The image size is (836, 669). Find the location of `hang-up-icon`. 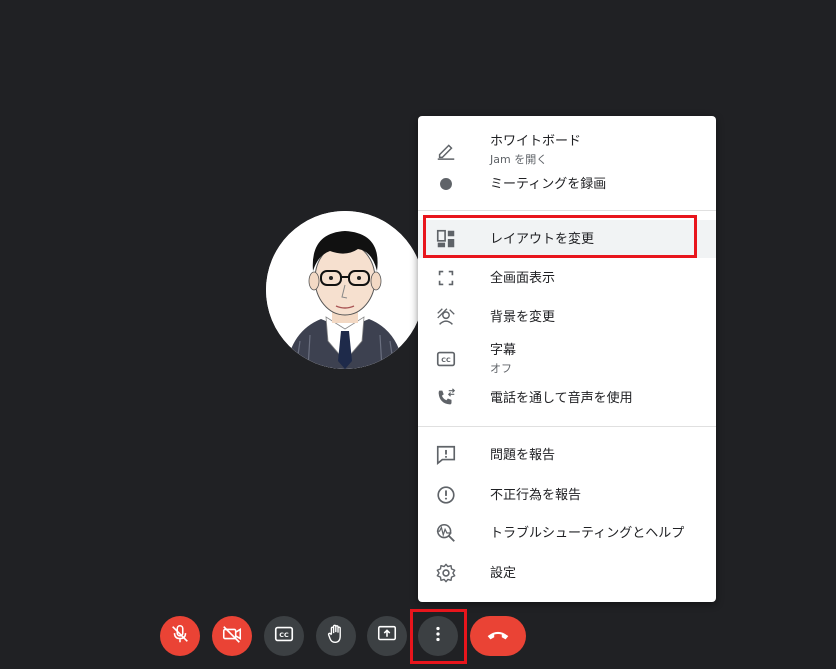

hang-up-icon is located at coordinates (498, 636).